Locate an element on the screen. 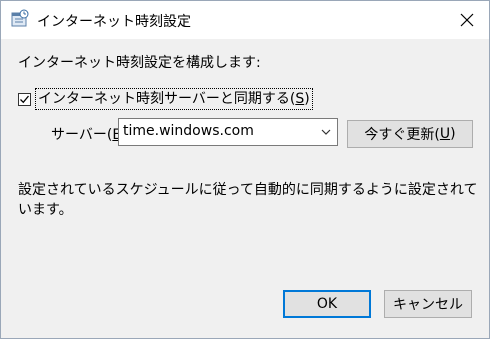  dialog-heading: インターネット時刻設定を構成します: is located at coordinates (139, 63).